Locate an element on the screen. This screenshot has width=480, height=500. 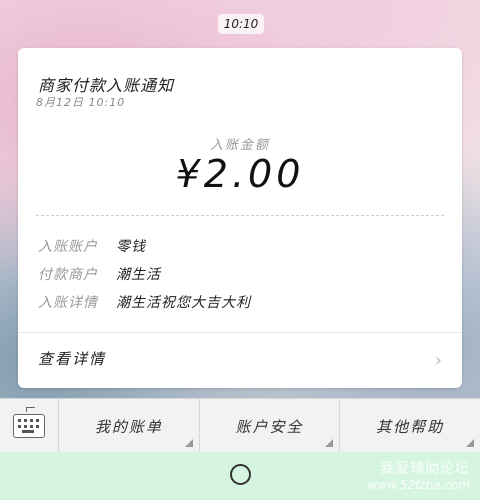
detail-row-merchant: 付款商户 潮生活 is located at coordinates (99, 274).